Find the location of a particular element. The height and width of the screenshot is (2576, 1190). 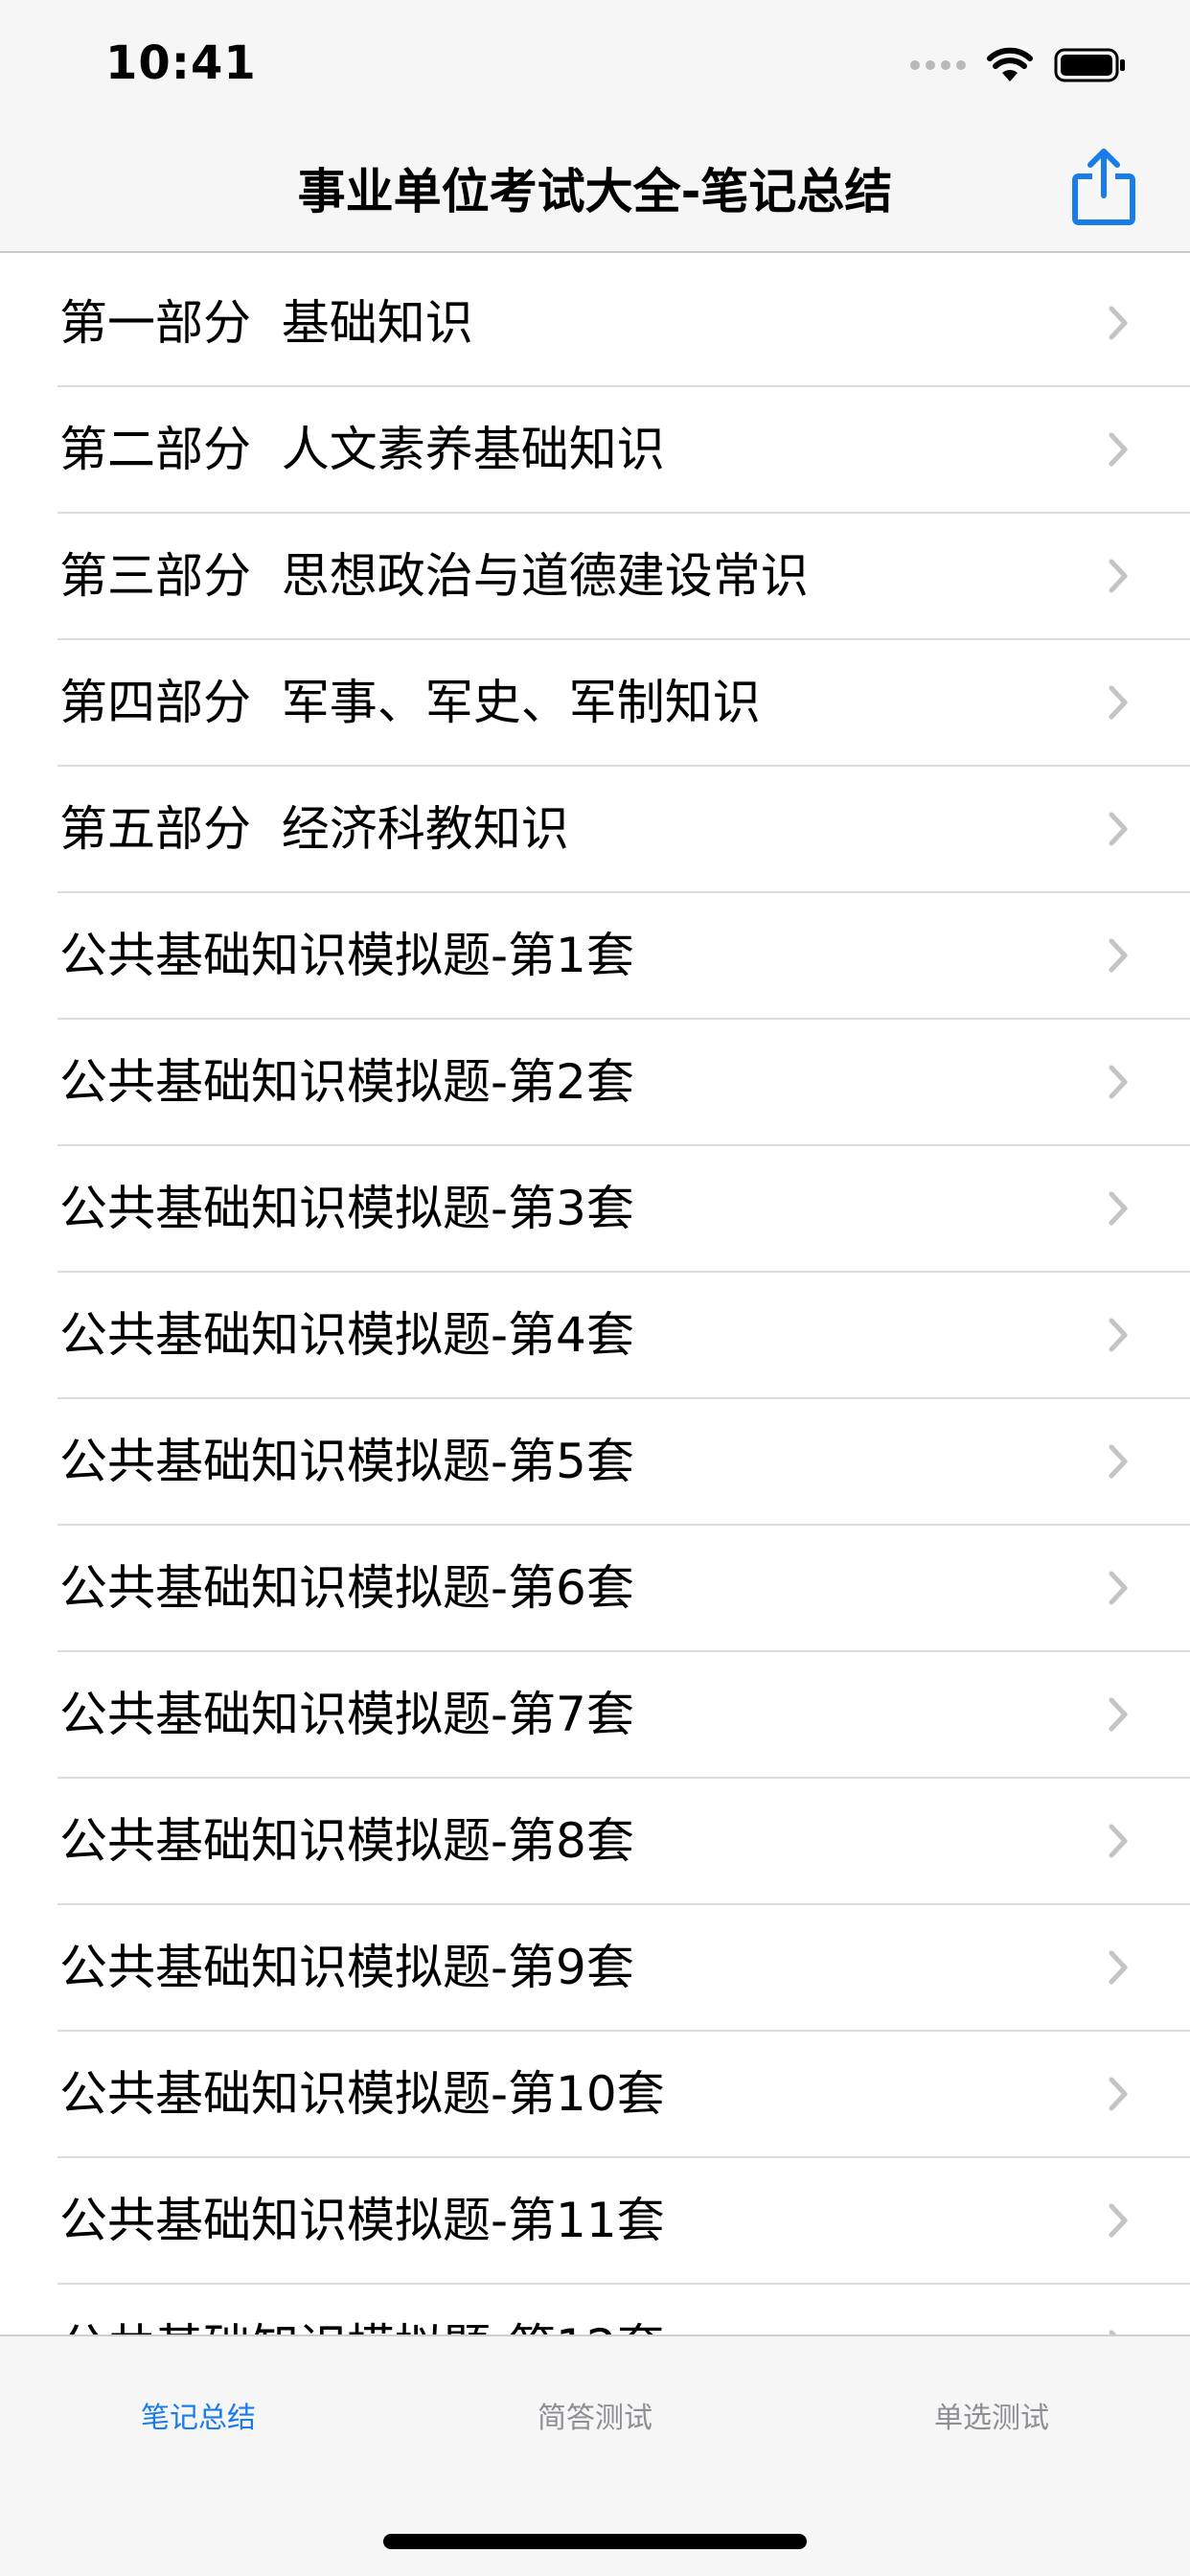

list-item: 公共基础知识模拟题-第4套 is located at coordinates (595, 1336).